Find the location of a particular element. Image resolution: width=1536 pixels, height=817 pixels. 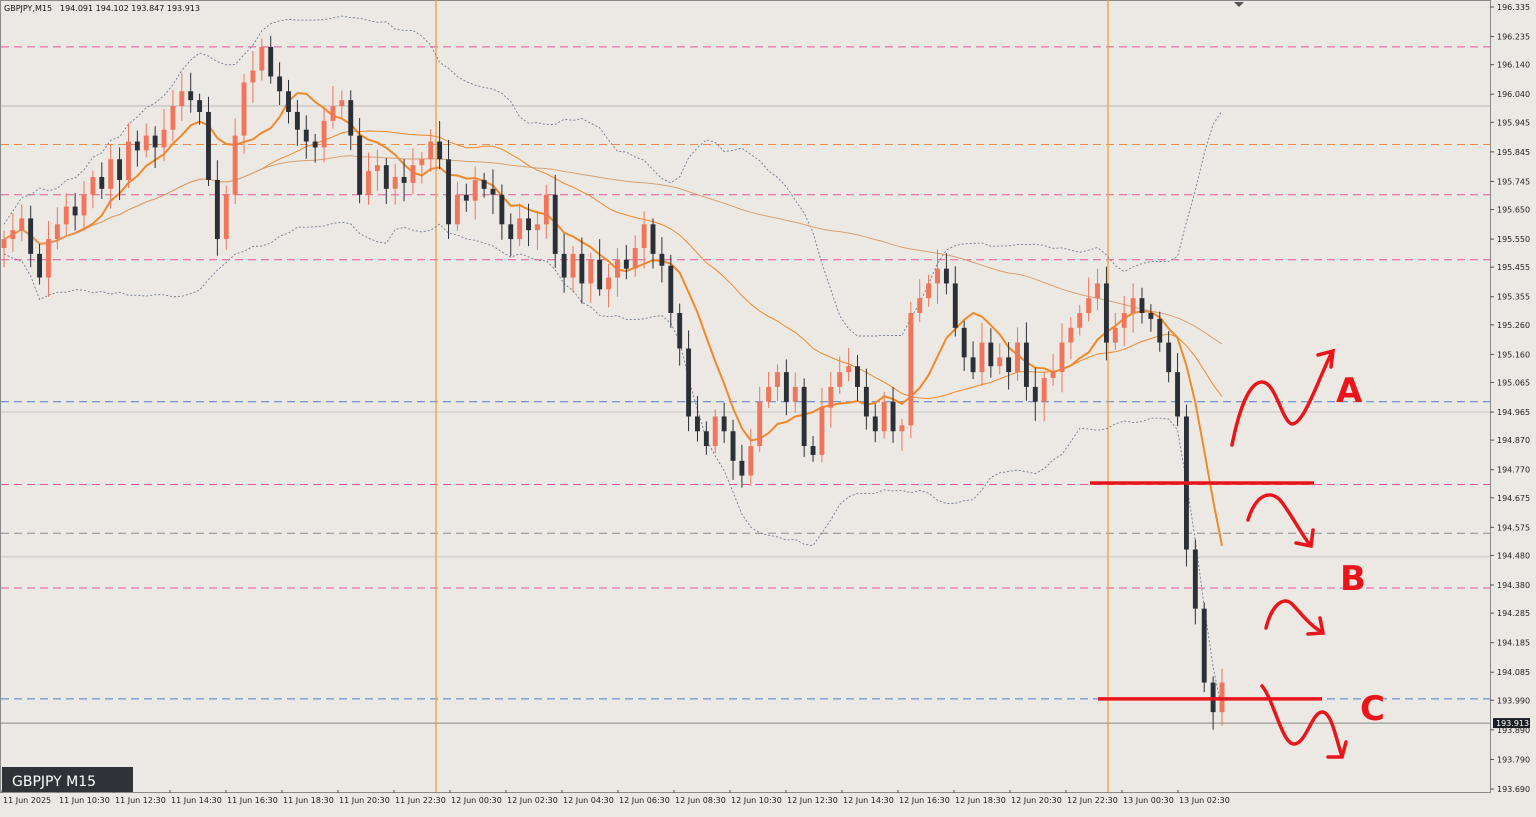

x-tick-label-15: 12 Jun 14:30 is located at coordinates (868, 800).